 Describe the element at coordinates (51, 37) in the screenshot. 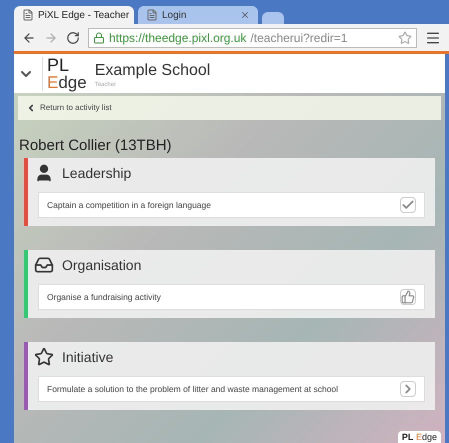

I see `forward-icon` at that location.